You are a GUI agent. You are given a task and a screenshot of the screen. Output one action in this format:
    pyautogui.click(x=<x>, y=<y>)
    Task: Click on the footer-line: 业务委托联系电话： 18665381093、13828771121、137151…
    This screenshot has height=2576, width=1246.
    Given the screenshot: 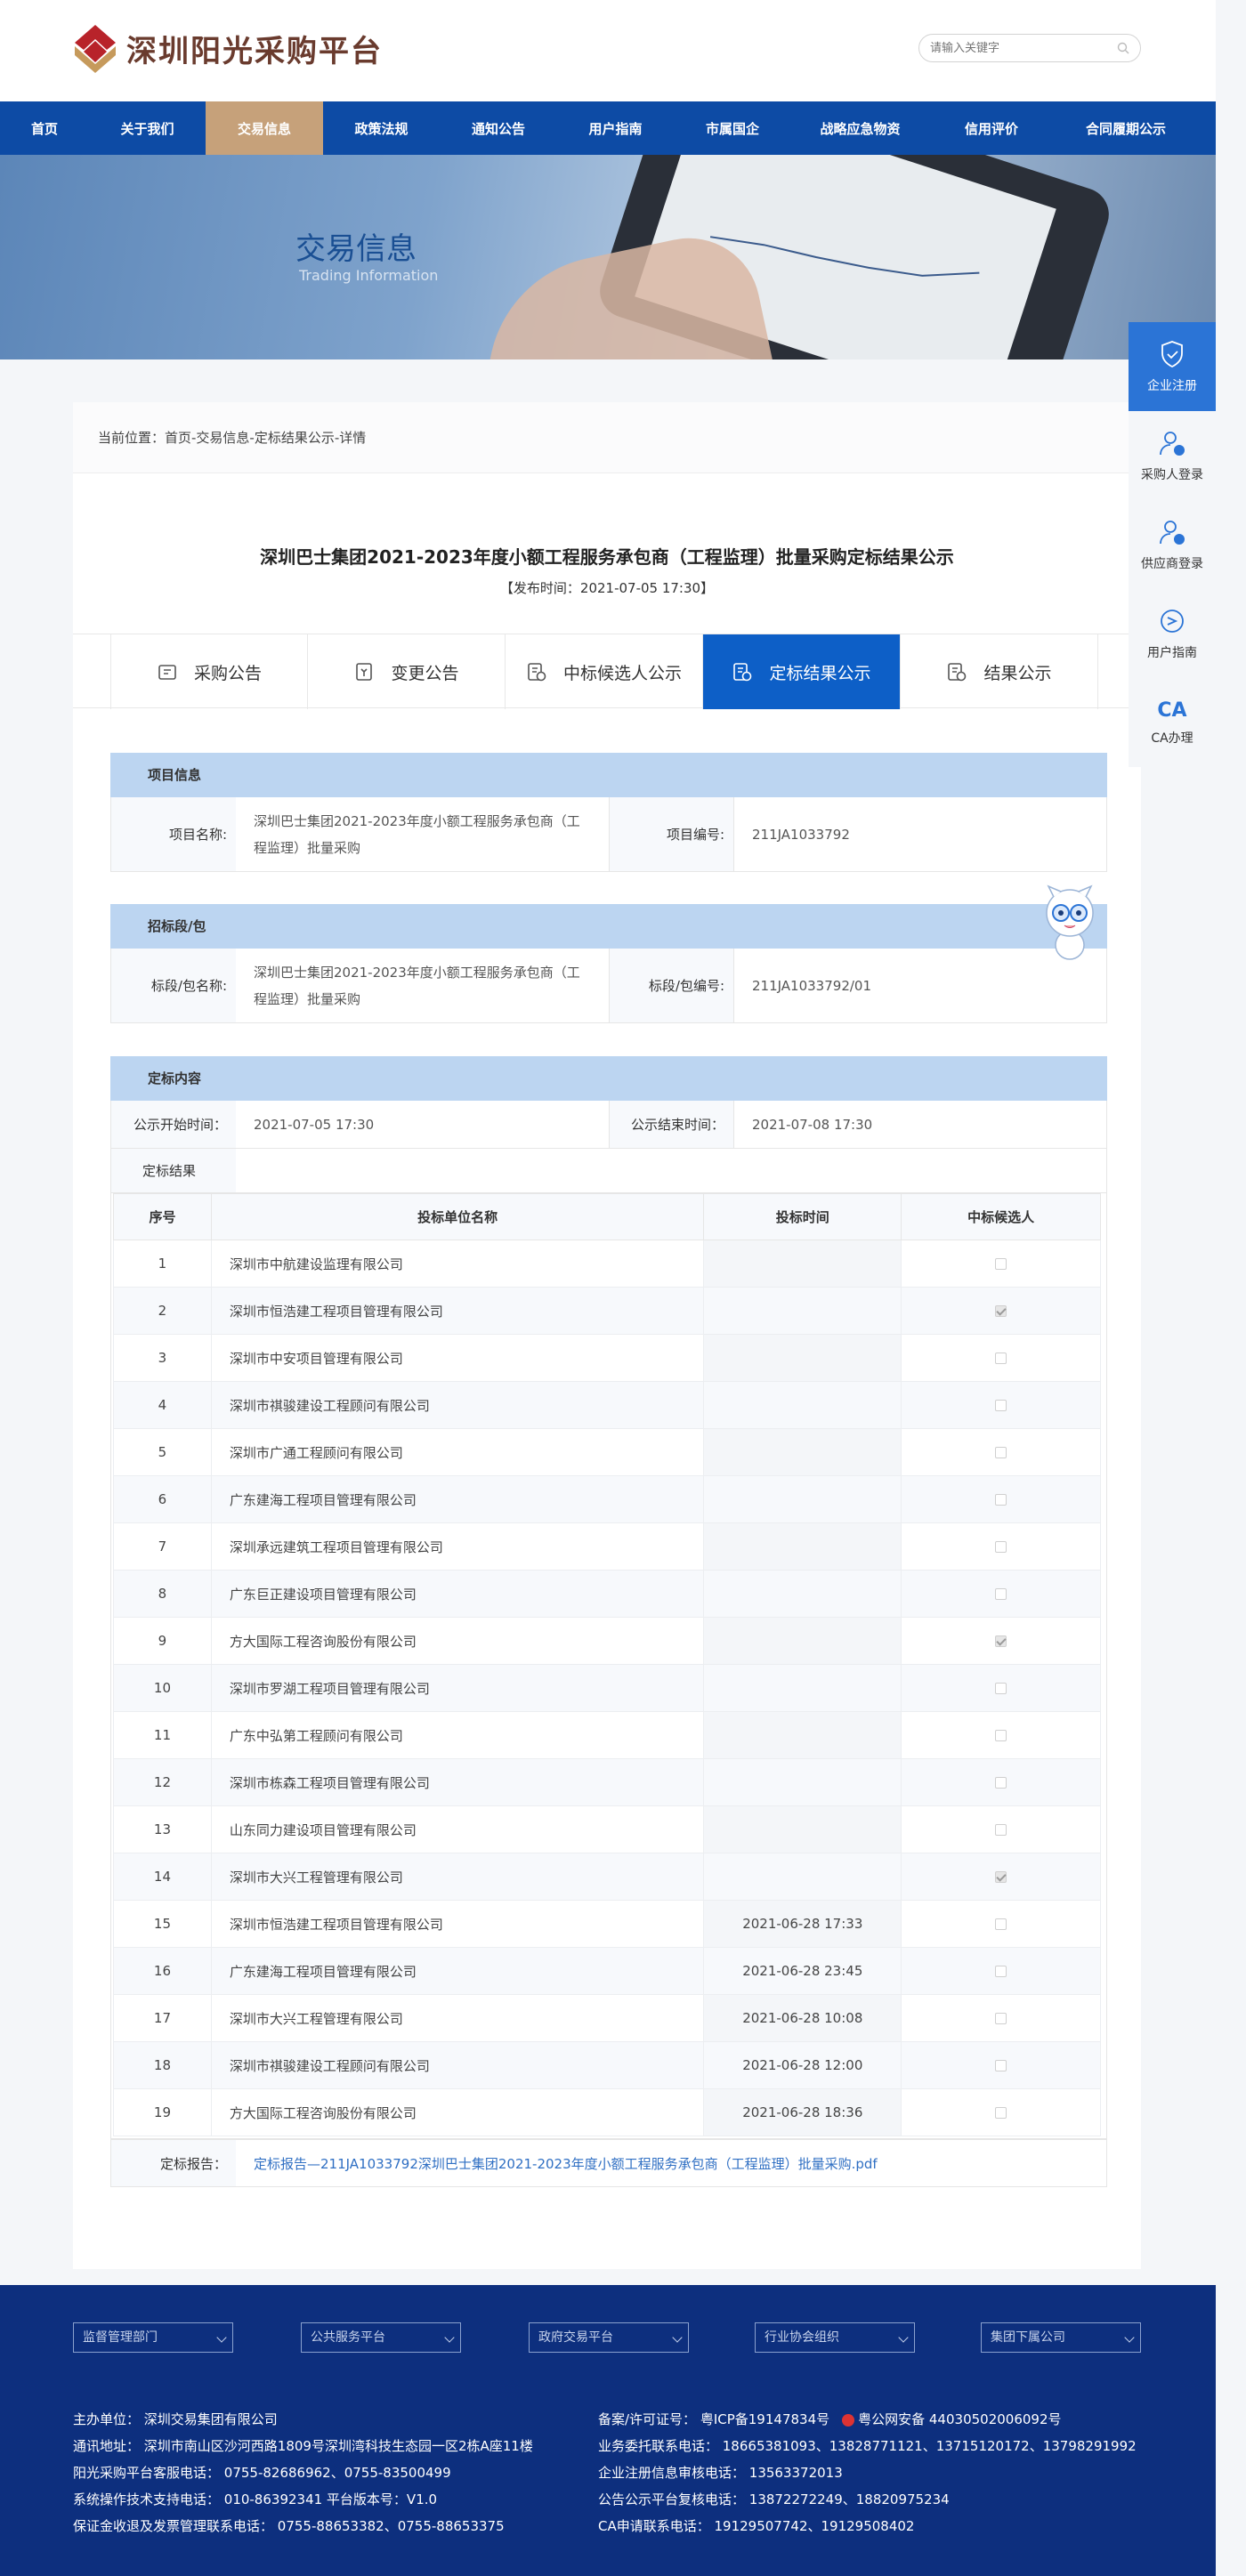 What is the action you would take?
    pyautogui.click(x=868, y=2446)
    